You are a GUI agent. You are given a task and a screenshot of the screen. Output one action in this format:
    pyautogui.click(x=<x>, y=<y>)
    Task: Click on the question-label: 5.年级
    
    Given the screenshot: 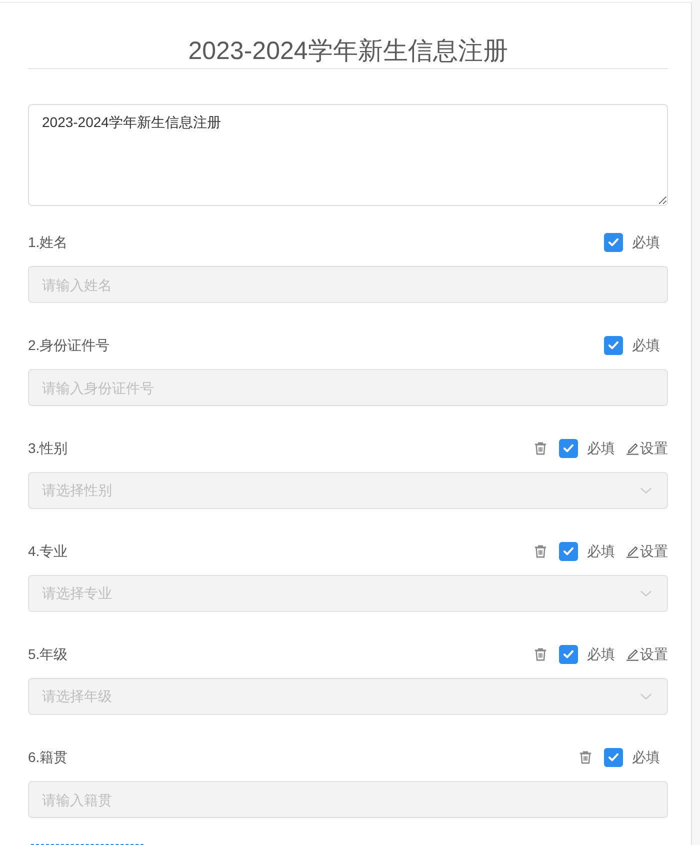 What is the action you would take?
    pyautogui.click(x=48, y=654)
    